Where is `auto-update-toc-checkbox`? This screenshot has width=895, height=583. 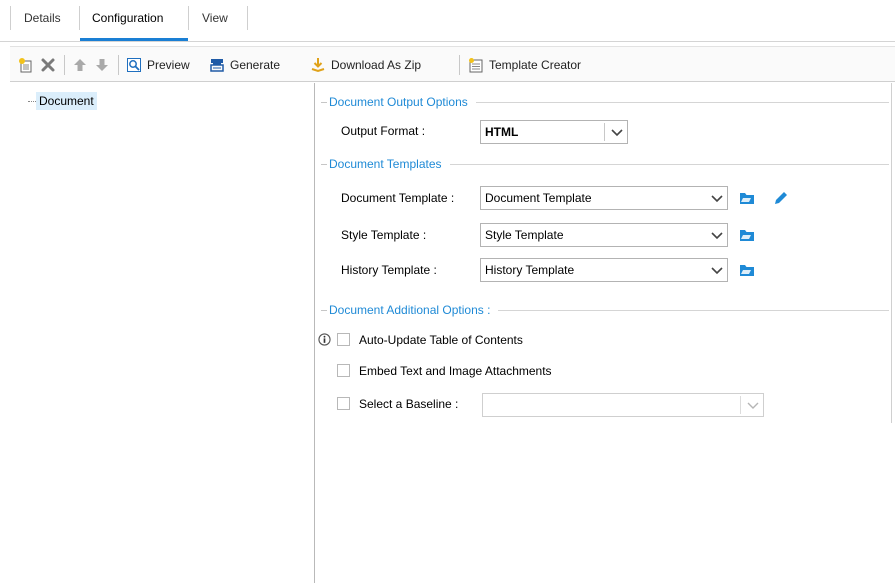
auto-update-toc-checkbox is located at coordinates (343, 339).